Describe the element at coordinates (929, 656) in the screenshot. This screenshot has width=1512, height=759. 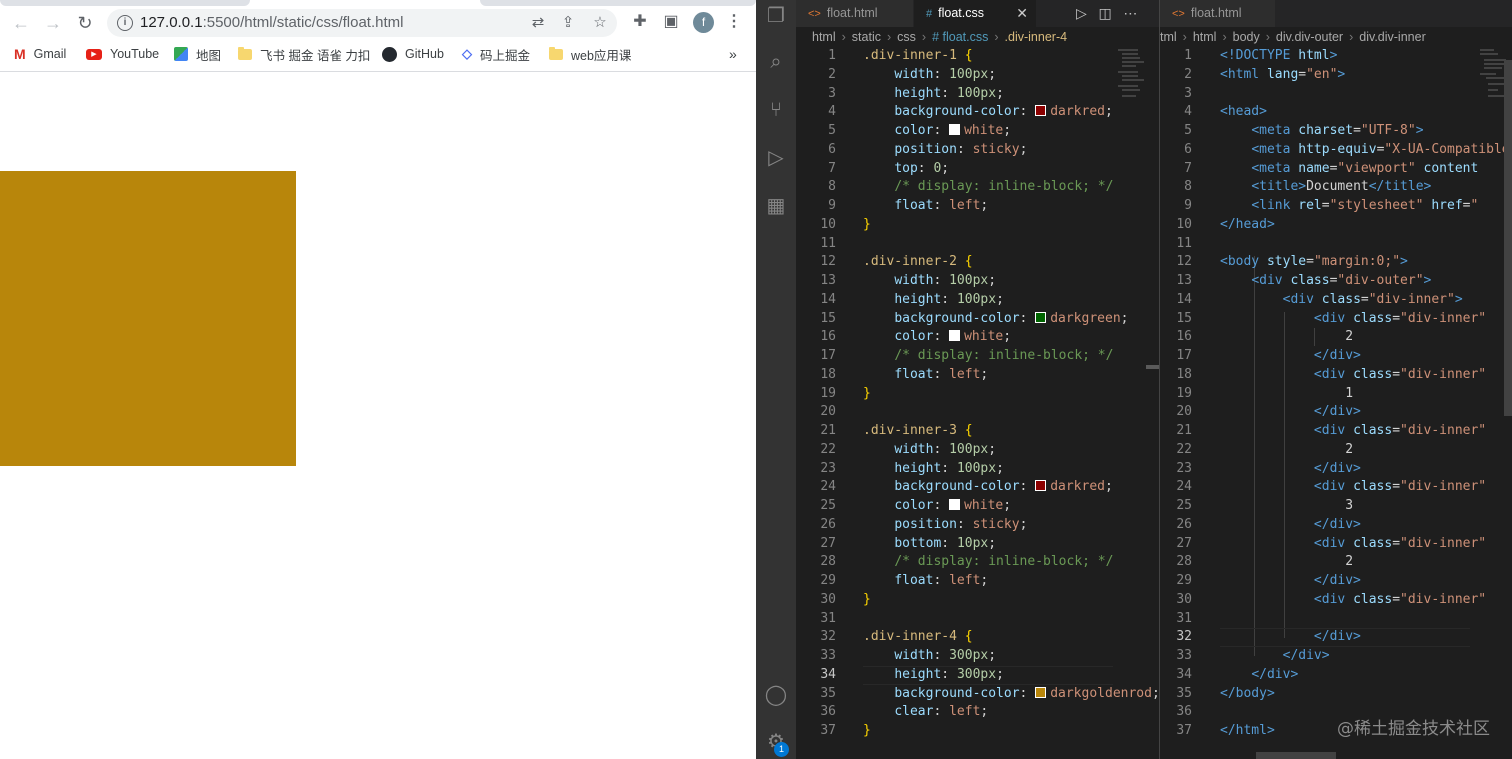
I see `code-line: width: 300px;` at that location.